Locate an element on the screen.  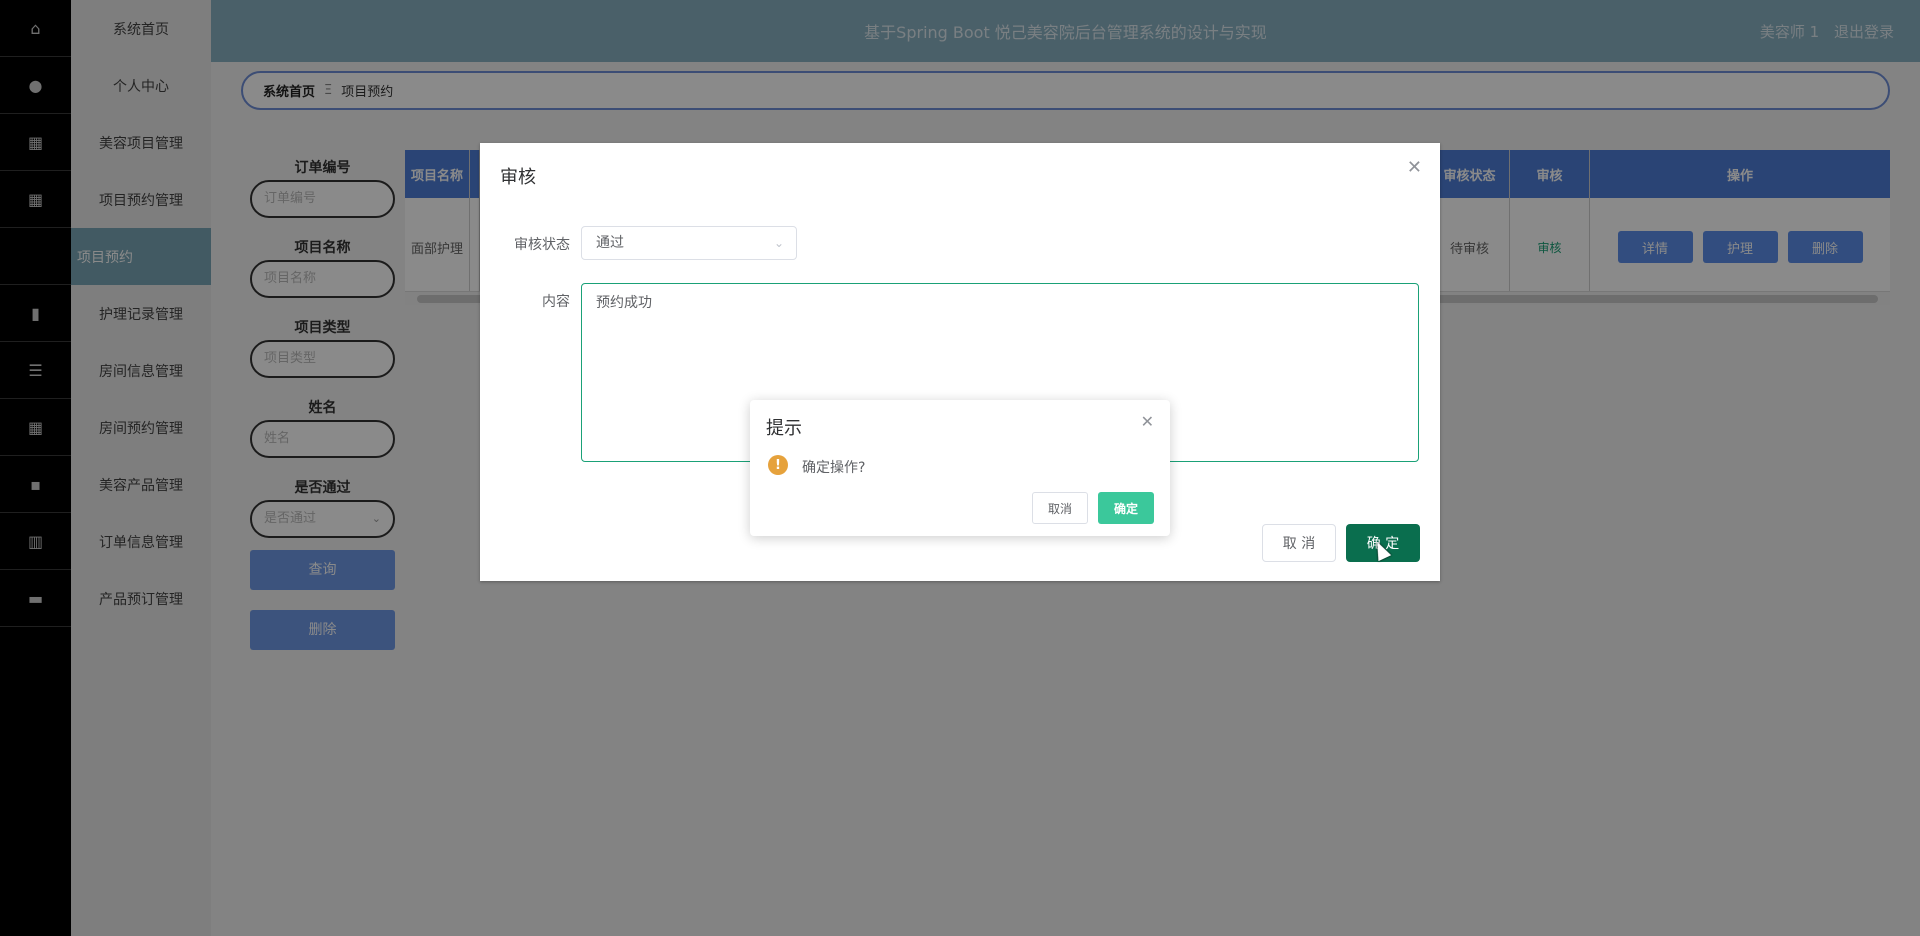
status-label: 审核状态 is located at coordinates (542, 245).